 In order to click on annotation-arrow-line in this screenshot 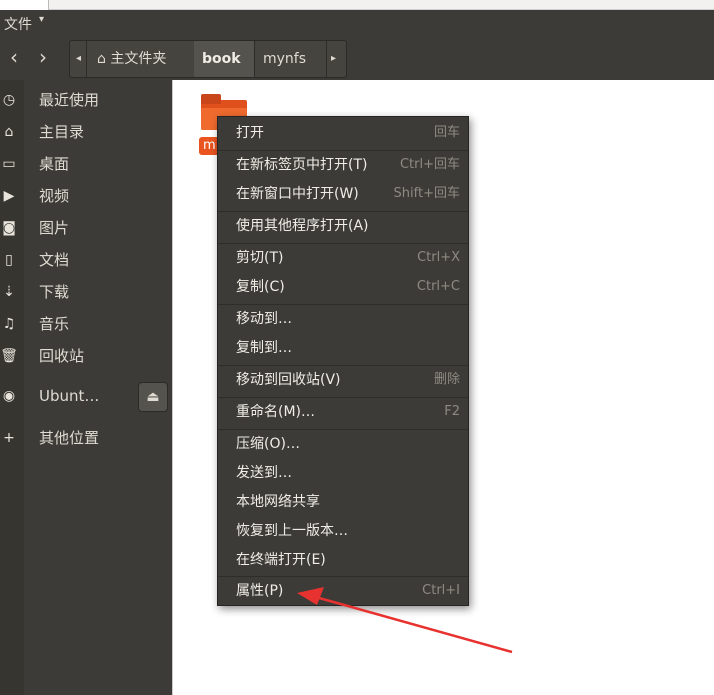, I will do `click(412, 624)`.